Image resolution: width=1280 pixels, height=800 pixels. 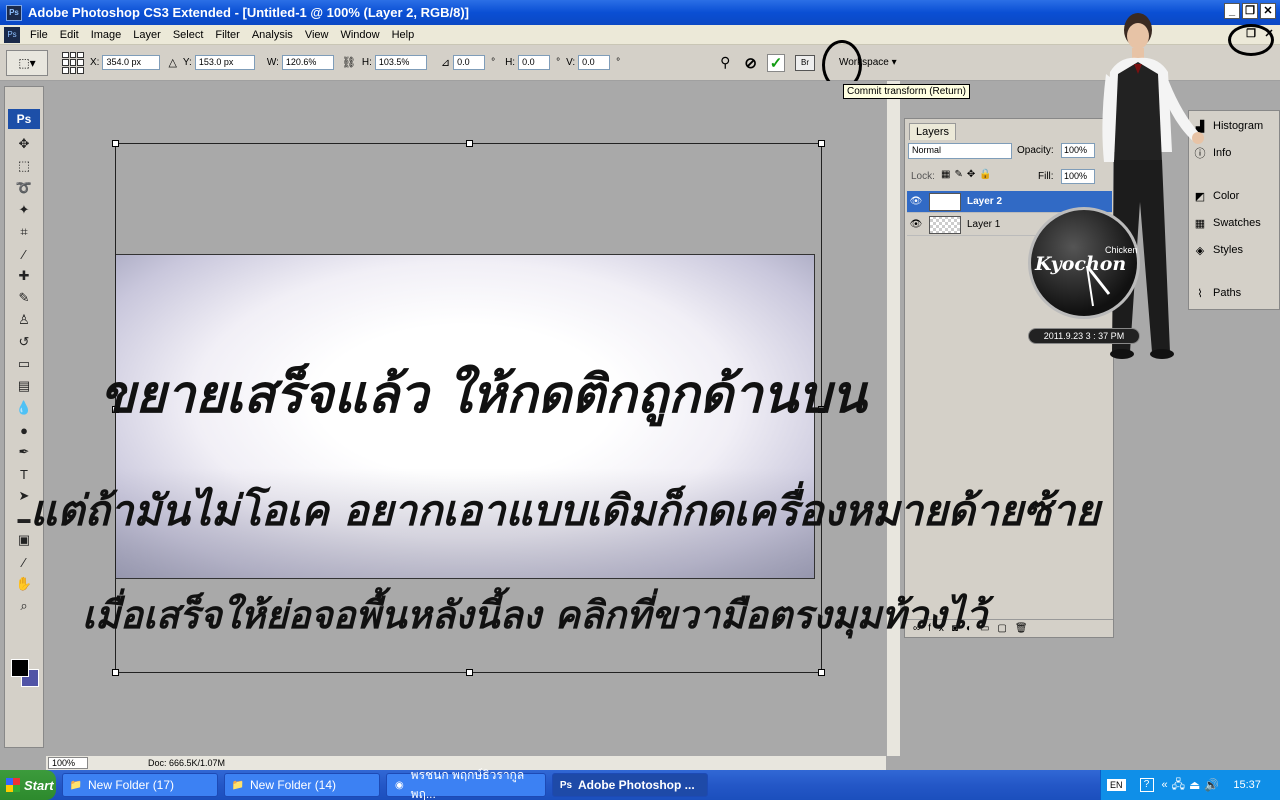 I want to click on layer-name: Layer 1, so click(x=984, y=224).